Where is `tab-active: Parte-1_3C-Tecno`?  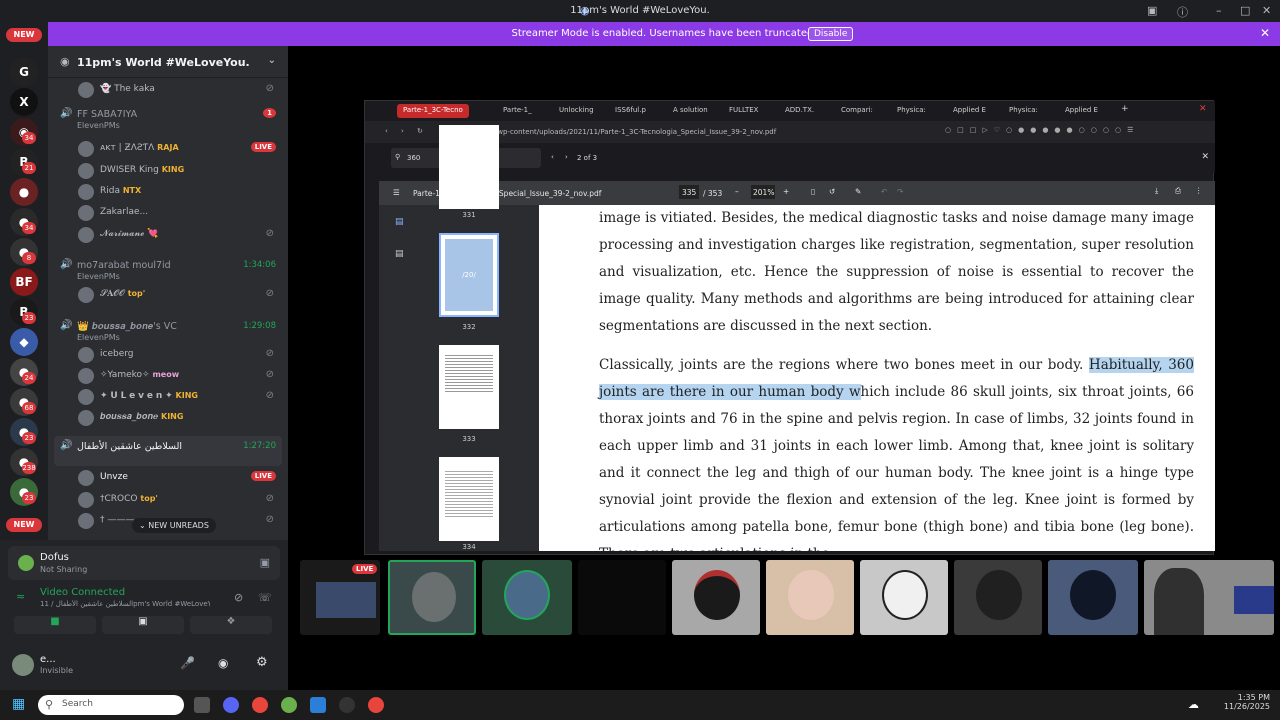
tab-active: Parte-1_3C-Tecno is located at coordinates (433, 111).